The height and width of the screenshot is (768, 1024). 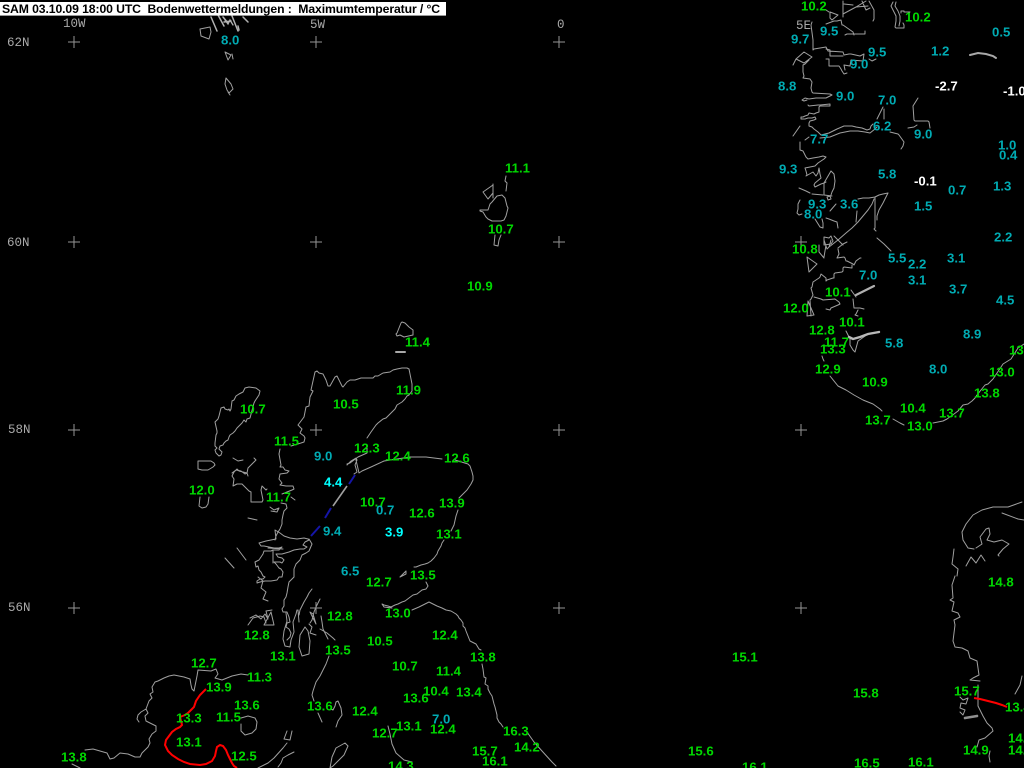 What do you see at coordinates (394, 532) in the screenshot?
I see `svg-text: 3.9` at bounding box center [394, 532].